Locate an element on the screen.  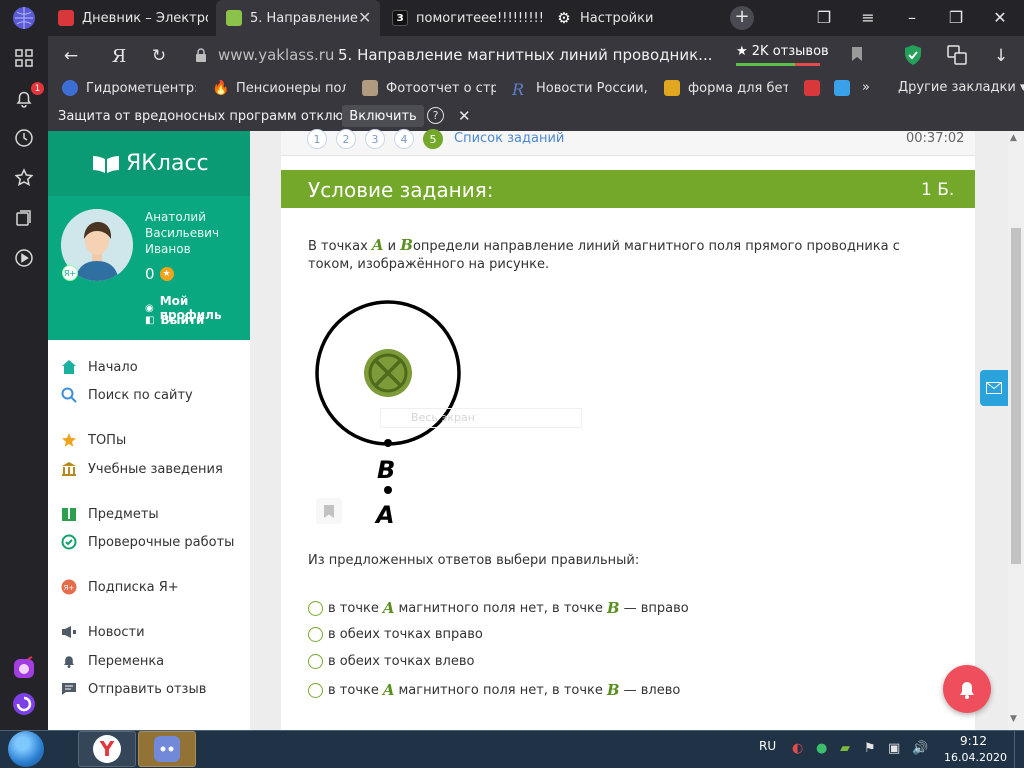
tab-close-icon: ✕ is located at coordinates (364, 17).